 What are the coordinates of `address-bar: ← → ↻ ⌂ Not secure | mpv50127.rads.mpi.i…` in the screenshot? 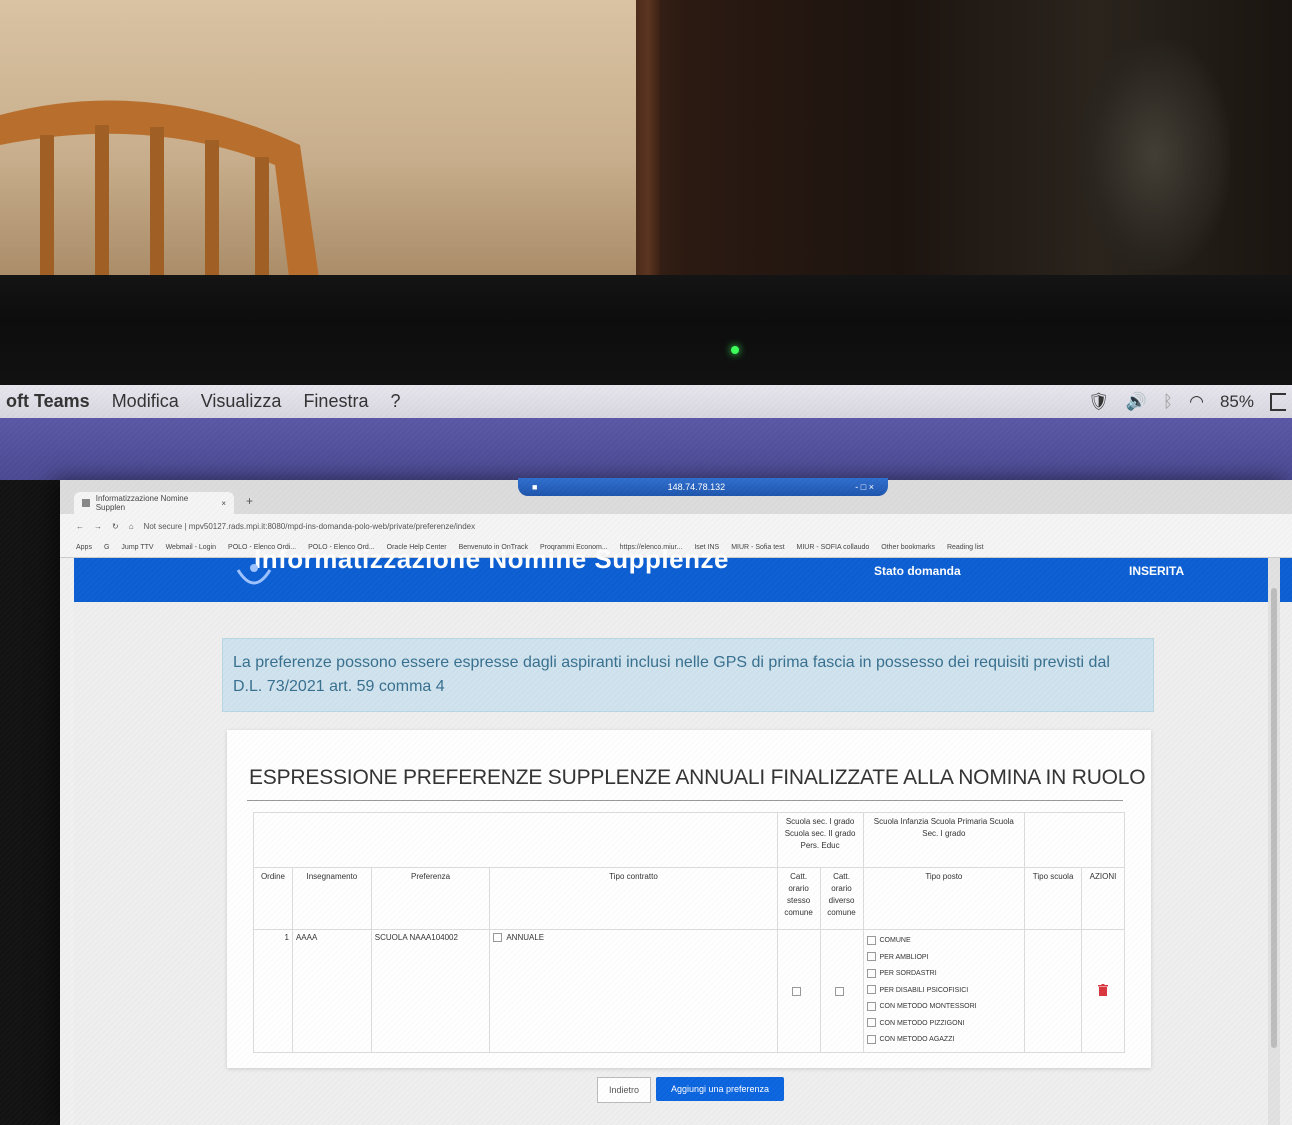 It's located at (676, 526).